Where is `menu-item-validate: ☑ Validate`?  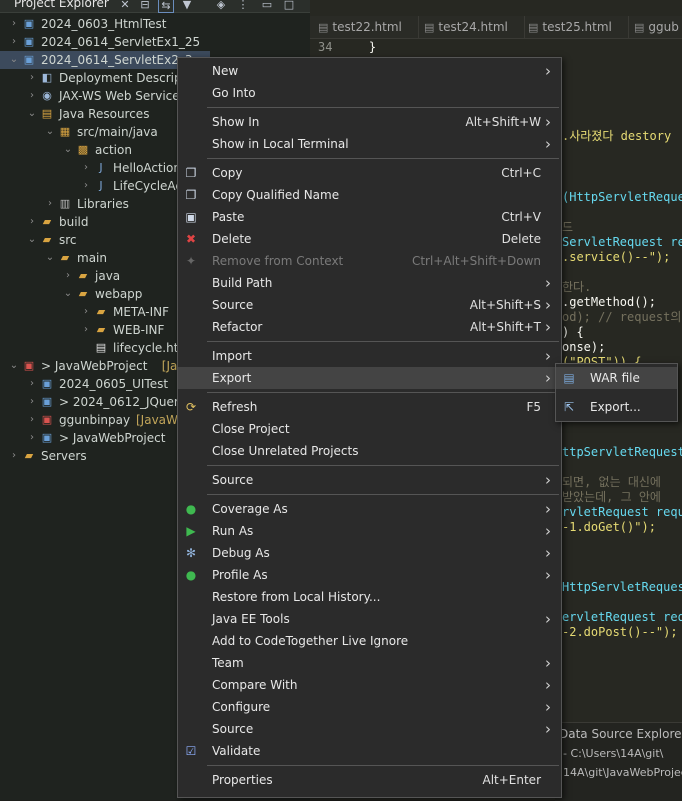
menu-item-validate: ☑ Validate is located at coordinates (369, 751).